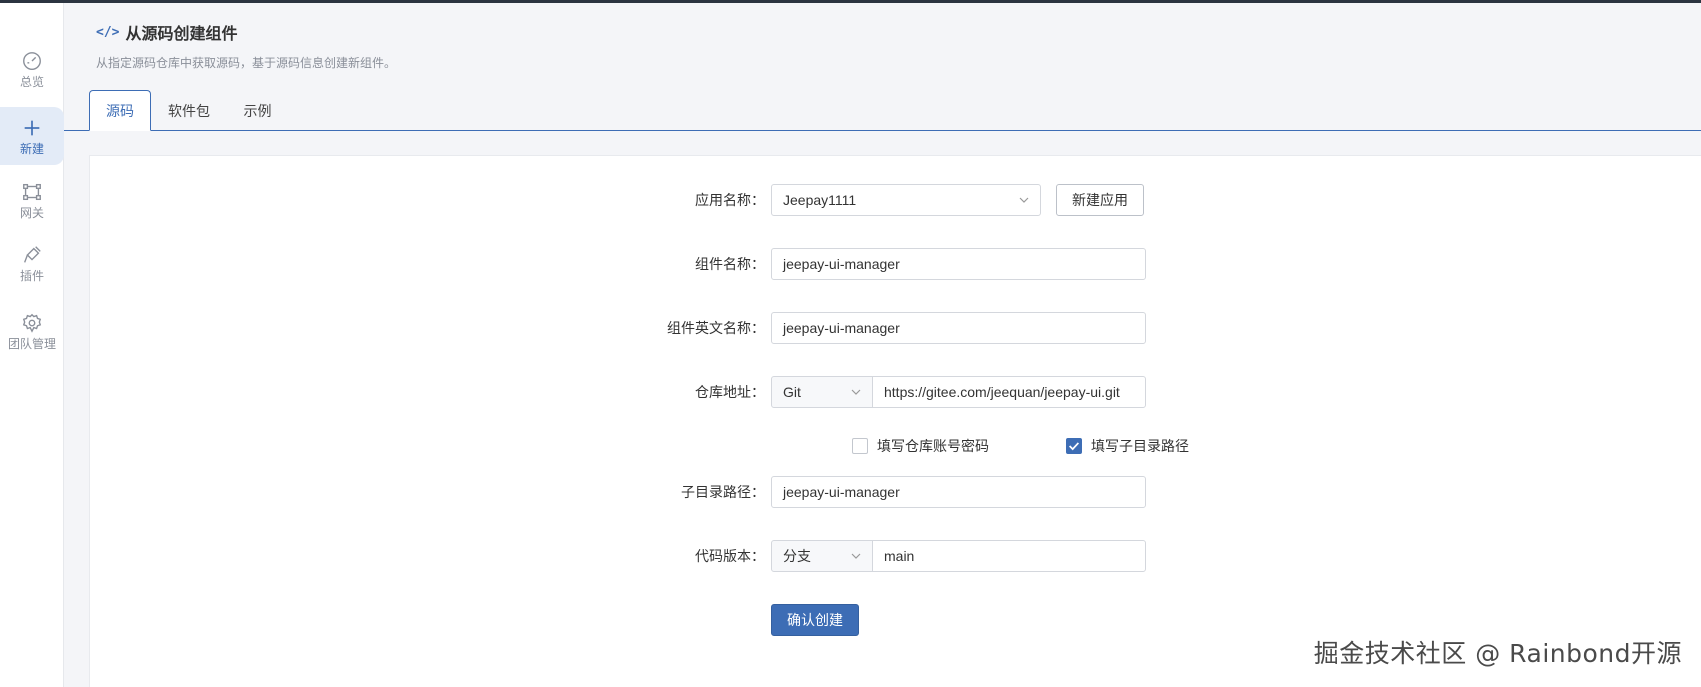 The image size is (1701, 687). What do you see at coordinates (246, 63) in the screenshot?
I see `page-subtitle: 从指定源码仓库中获取源码，基于源码信息创建新组件。` at bounding box center [246, 63].